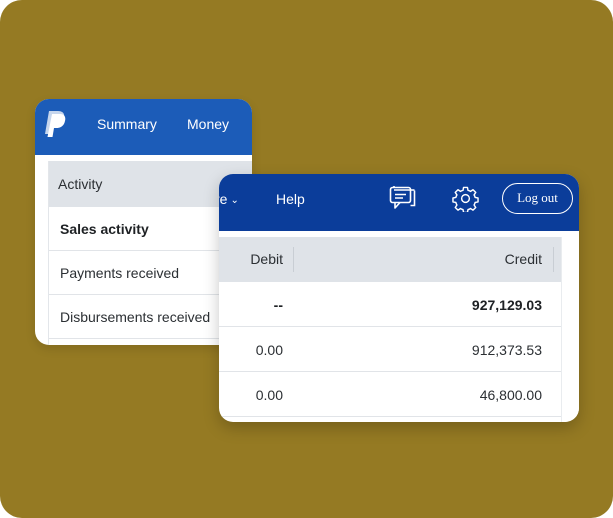  Describe the element at coordinates (390, 349) in the screenshot. I see `table-row: 0.00 912,373.53` at that location.